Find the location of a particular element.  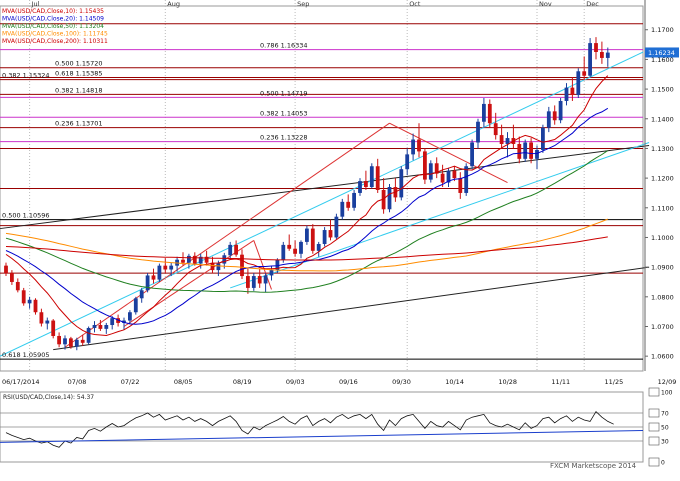

rsi-axis-label: 30 is located at coordinates (665, 442).